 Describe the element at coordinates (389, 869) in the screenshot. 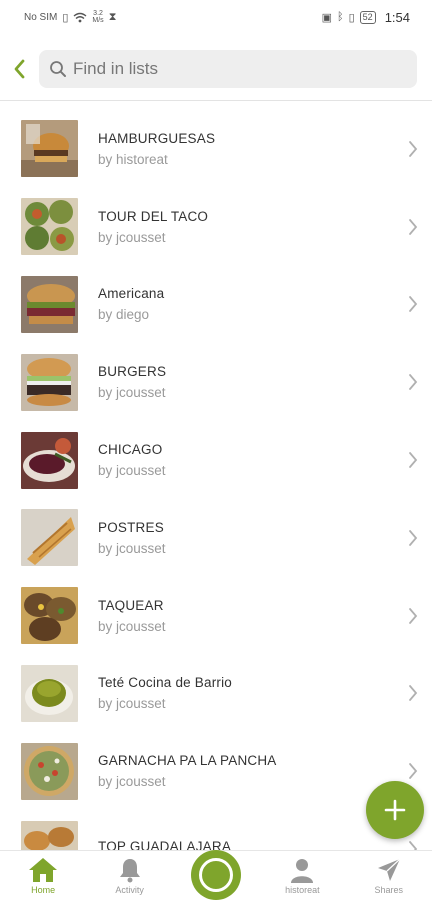

I see `send-icon` at that location.